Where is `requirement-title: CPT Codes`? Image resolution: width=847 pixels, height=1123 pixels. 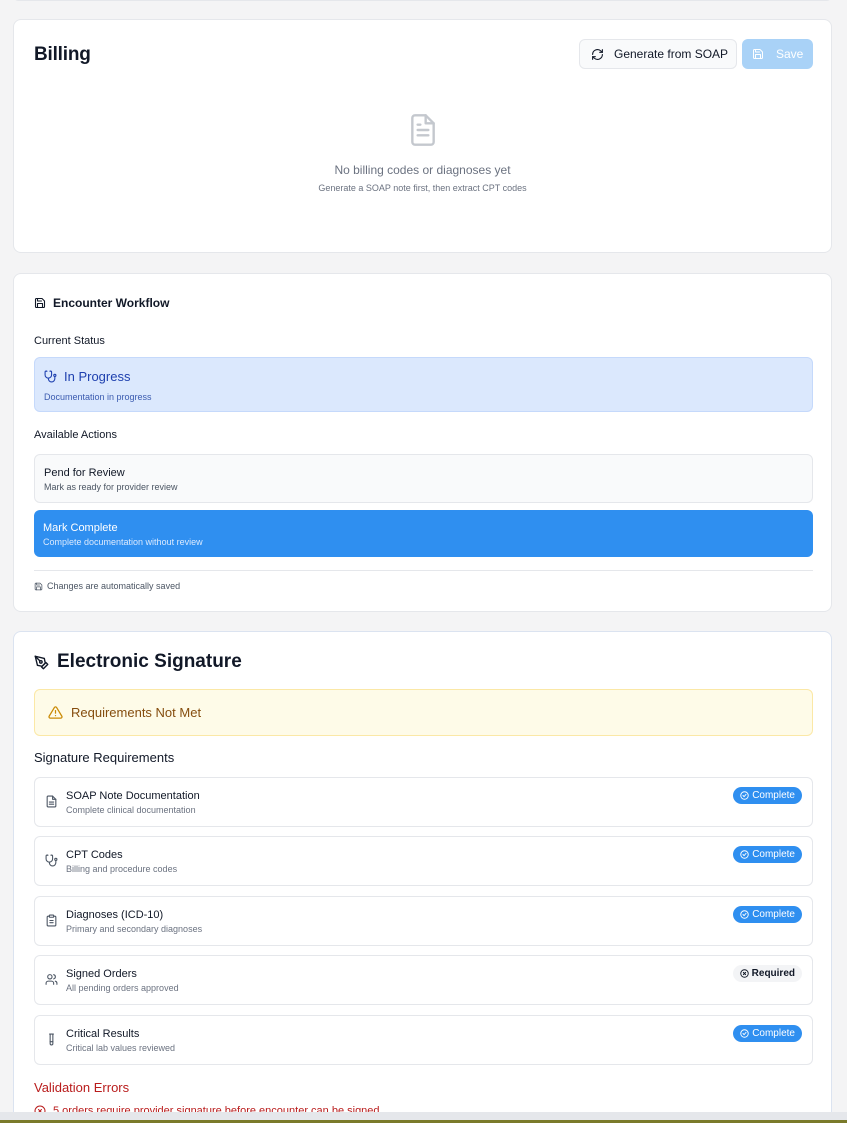
requirement-title: CPT Codes is located at coordinates (94, 855).